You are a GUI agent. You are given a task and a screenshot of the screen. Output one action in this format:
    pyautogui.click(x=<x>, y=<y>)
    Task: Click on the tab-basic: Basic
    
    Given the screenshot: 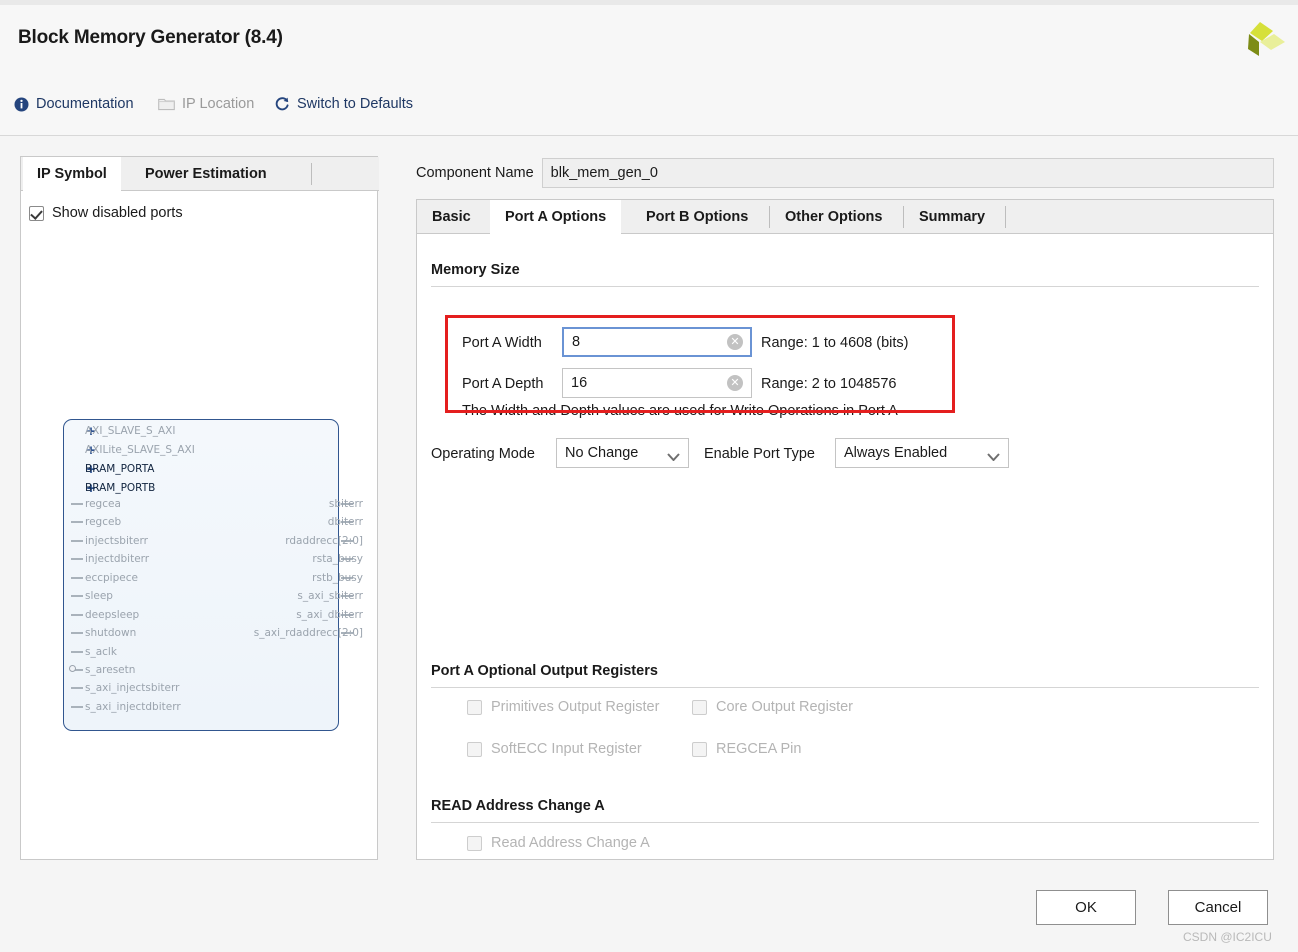 What is the action you would take?
    pyautogui.click(x=451, y=217)
    